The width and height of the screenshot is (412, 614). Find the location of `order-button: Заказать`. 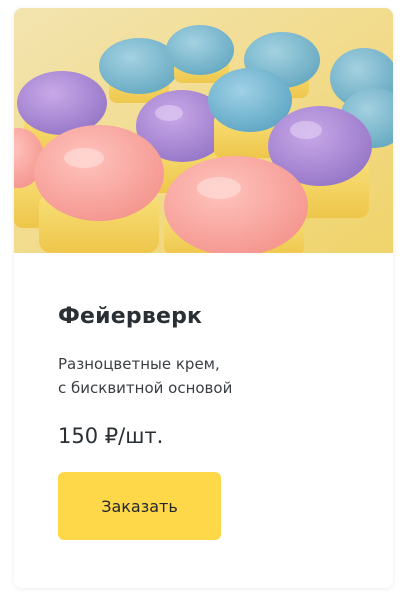

order-button: Заказать is located at coordinates (139, 506).